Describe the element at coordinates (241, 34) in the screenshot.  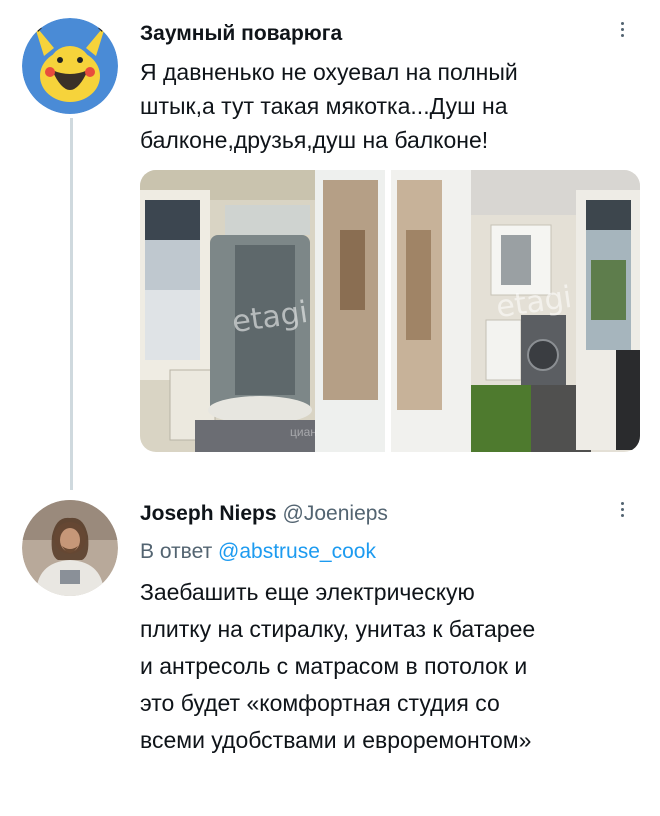
I see `author-name: Заумный поварюга` at that location.